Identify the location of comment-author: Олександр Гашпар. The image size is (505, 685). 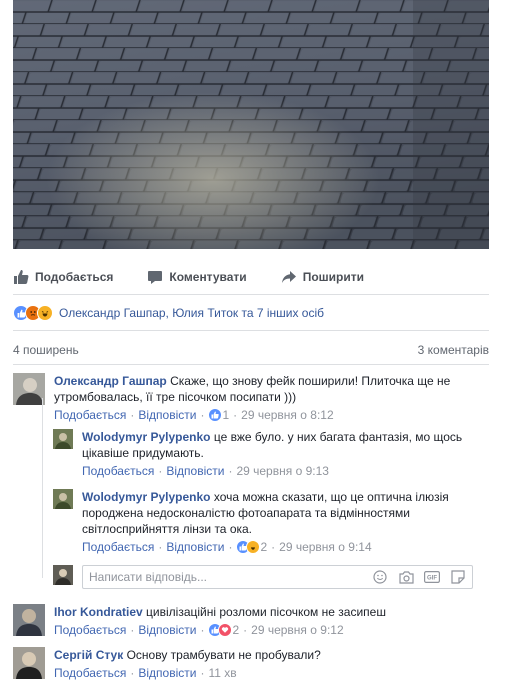
(110, 381).